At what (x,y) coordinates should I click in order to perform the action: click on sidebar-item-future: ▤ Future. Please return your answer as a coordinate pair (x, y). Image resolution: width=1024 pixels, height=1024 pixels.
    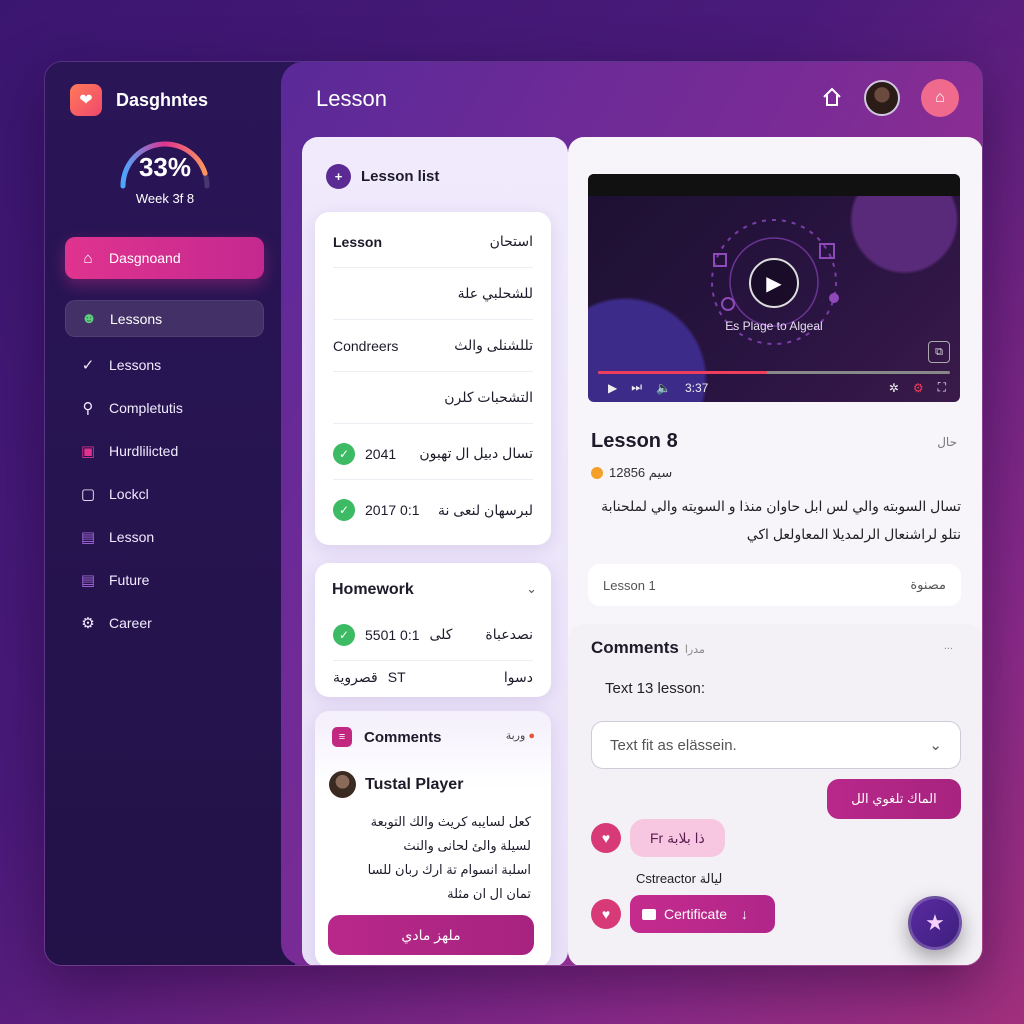
    Looking at the image, I should click on (114, 580).